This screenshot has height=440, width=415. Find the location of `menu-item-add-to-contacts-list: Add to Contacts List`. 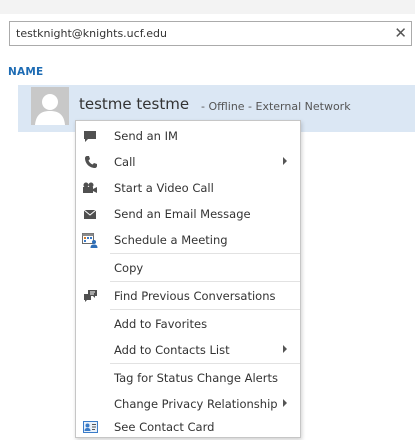

menu-item-add-to-contacts-list: Add to Contacts List is located at coordinates (188, 350).